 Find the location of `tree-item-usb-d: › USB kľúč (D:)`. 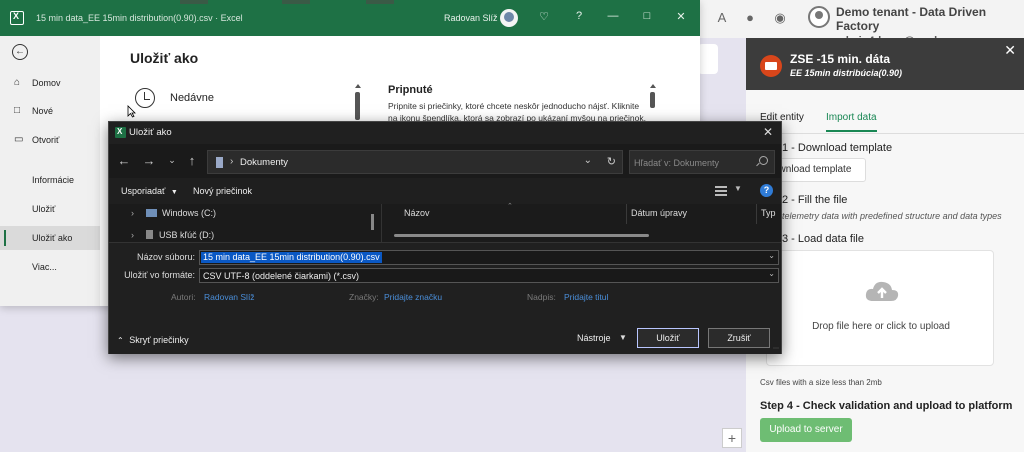

tree-item-usb-d: › USB kľúč (D:) is located at coordinates (172, 235).